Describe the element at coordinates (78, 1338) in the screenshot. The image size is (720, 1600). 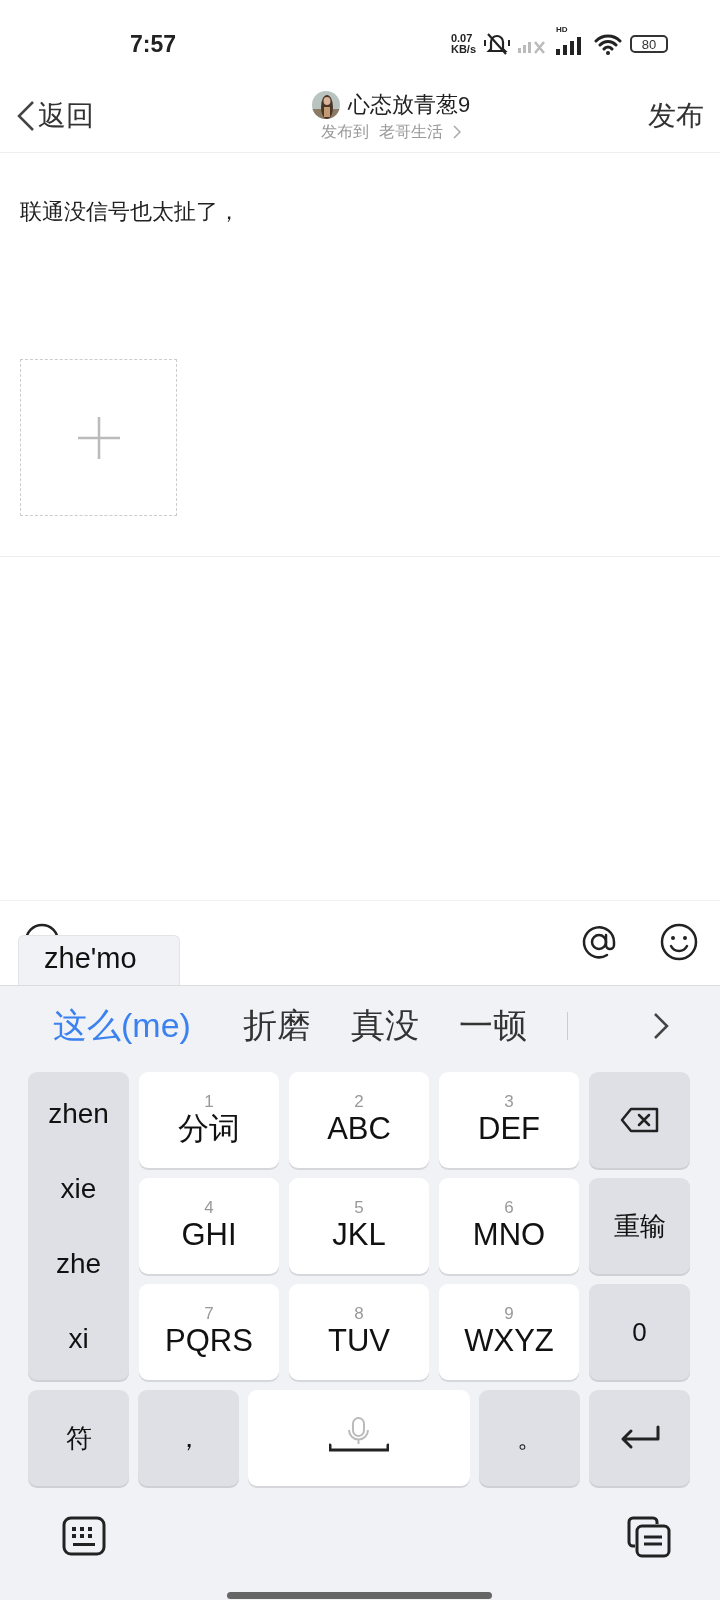
I see `pinyin-option: xi` at that location.